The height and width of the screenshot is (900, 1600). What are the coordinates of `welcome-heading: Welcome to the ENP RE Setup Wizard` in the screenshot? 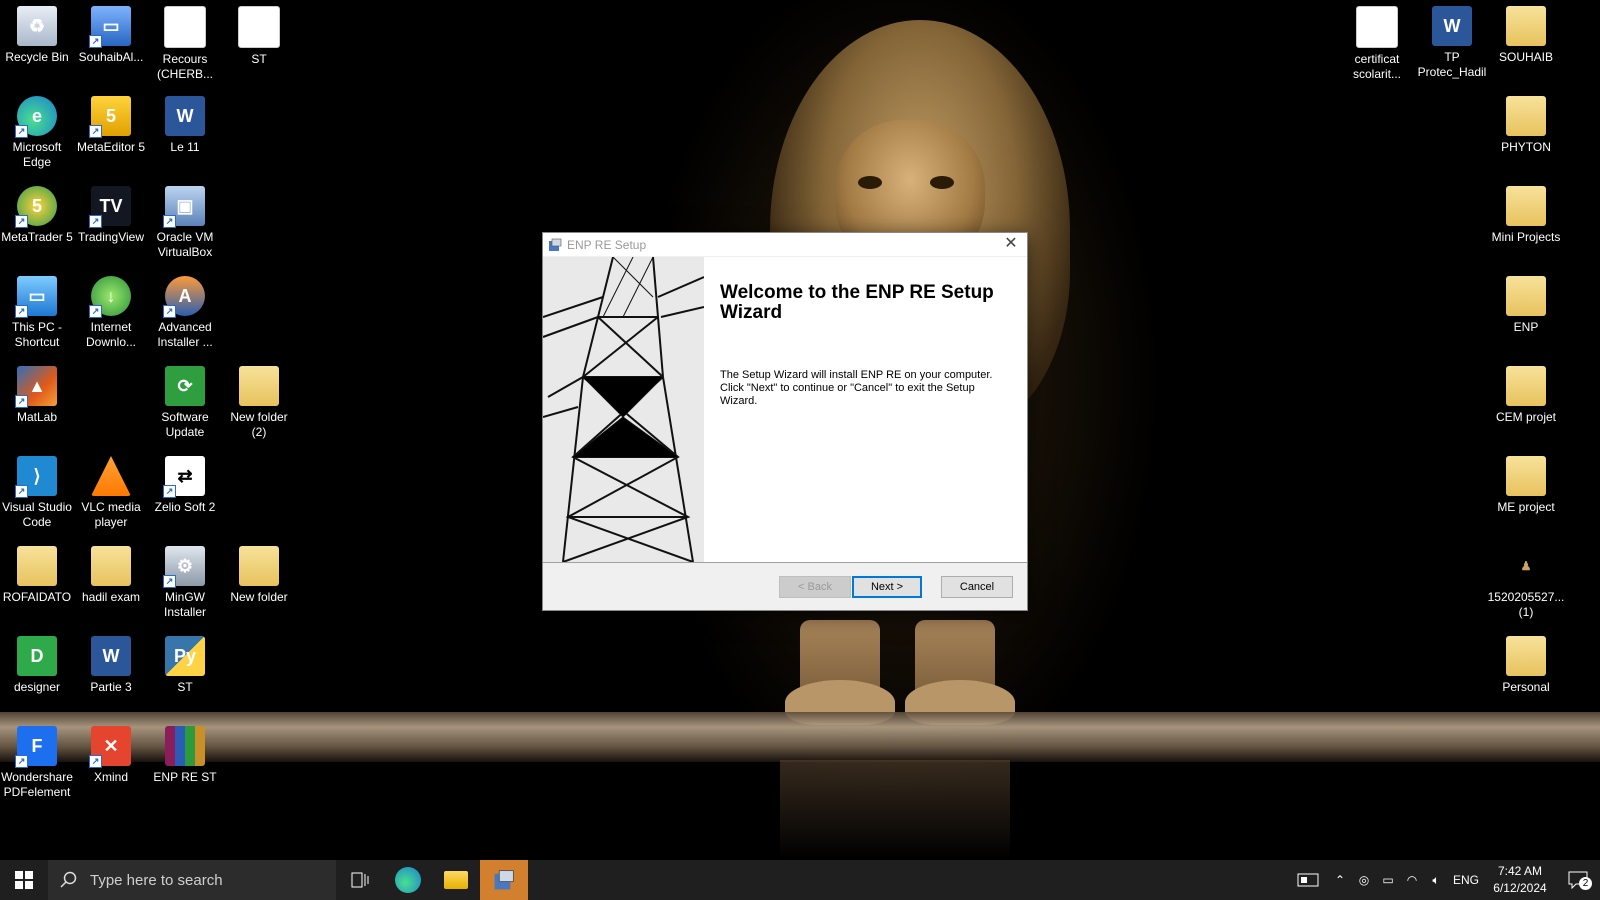 It's located at (857, 302).